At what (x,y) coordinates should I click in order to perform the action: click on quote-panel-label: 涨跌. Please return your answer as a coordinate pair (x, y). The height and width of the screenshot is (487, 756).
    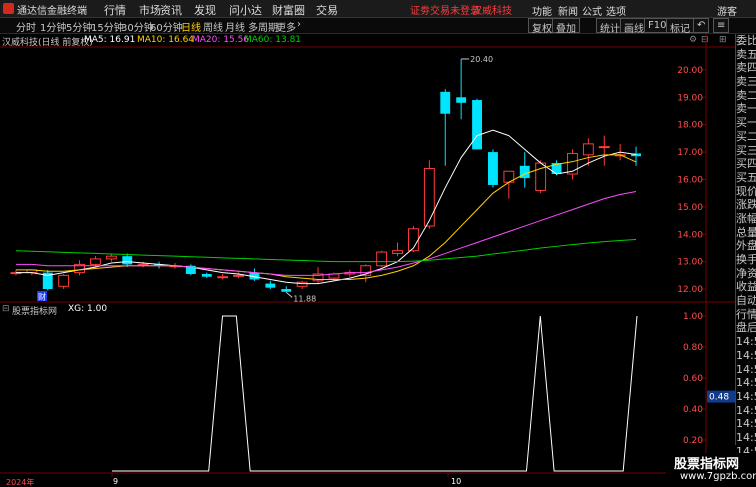
    Looking at the image, I should click on (746, 205).